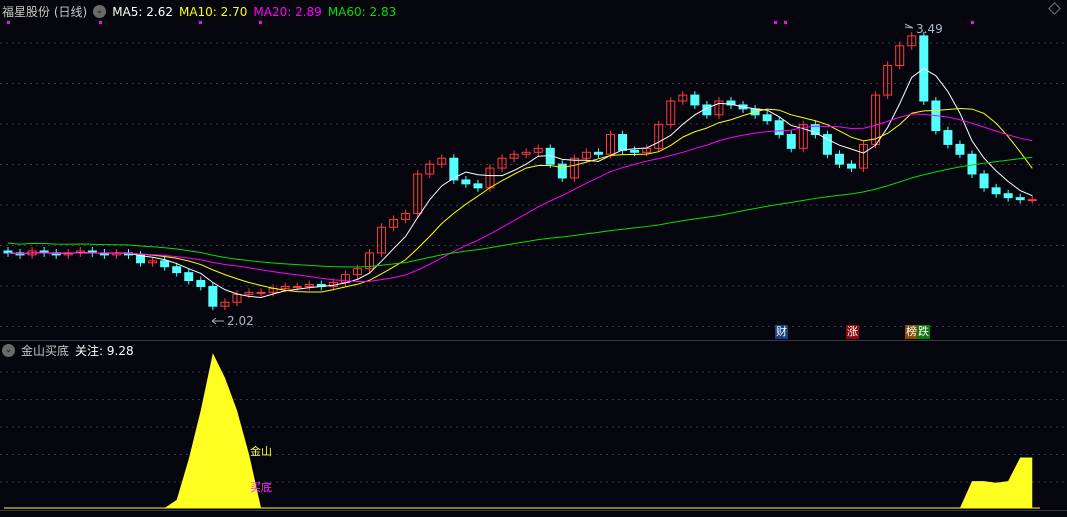 The width and height of the screenshot is (1067, 517). Describe the element at coordinates (923, 332) in the screenshot. I see `event-badge: 跌` at that location.